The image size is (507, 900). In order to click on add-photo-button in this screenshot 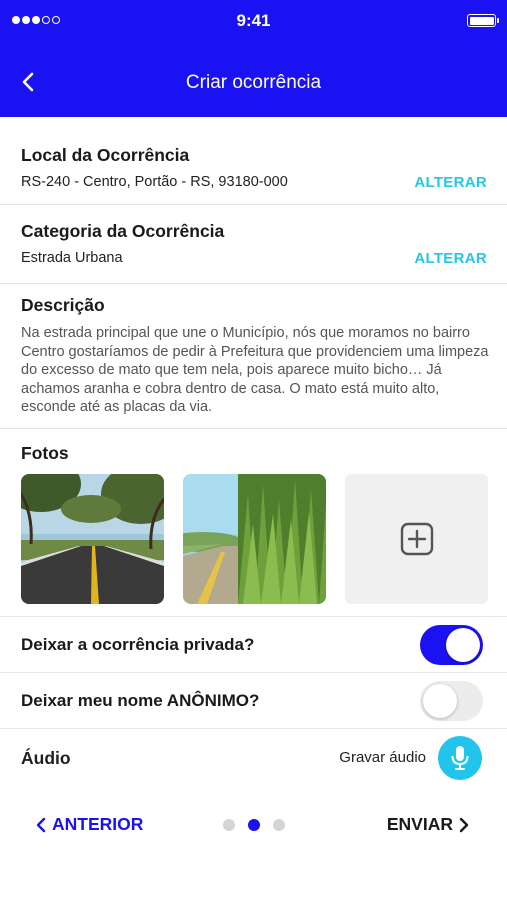, I will do `click(416, 539)`.